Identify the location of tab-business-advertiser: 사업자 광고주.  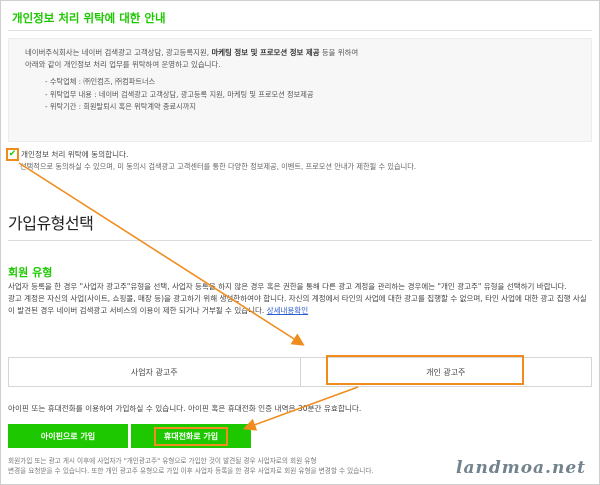
(154, 372).